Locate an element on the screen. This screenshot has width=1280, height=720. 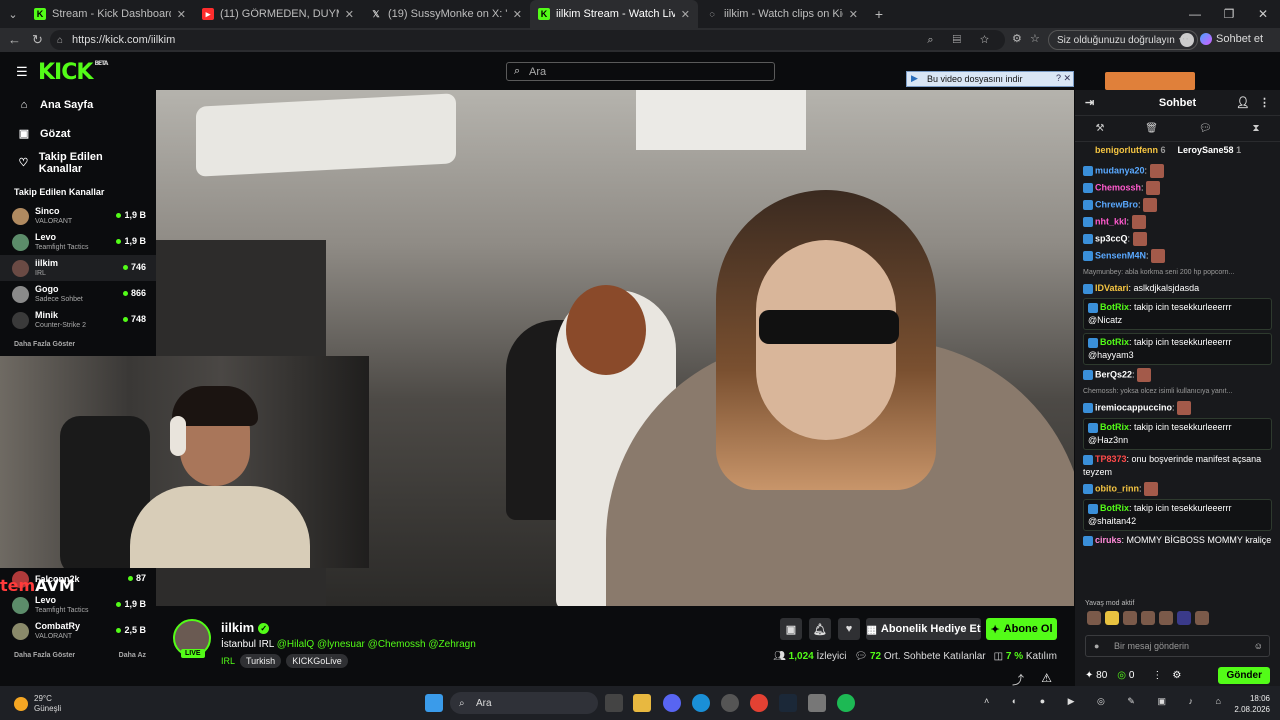
chat-bubble-icon: 💬︎ is located at coordinates (1205, 128).